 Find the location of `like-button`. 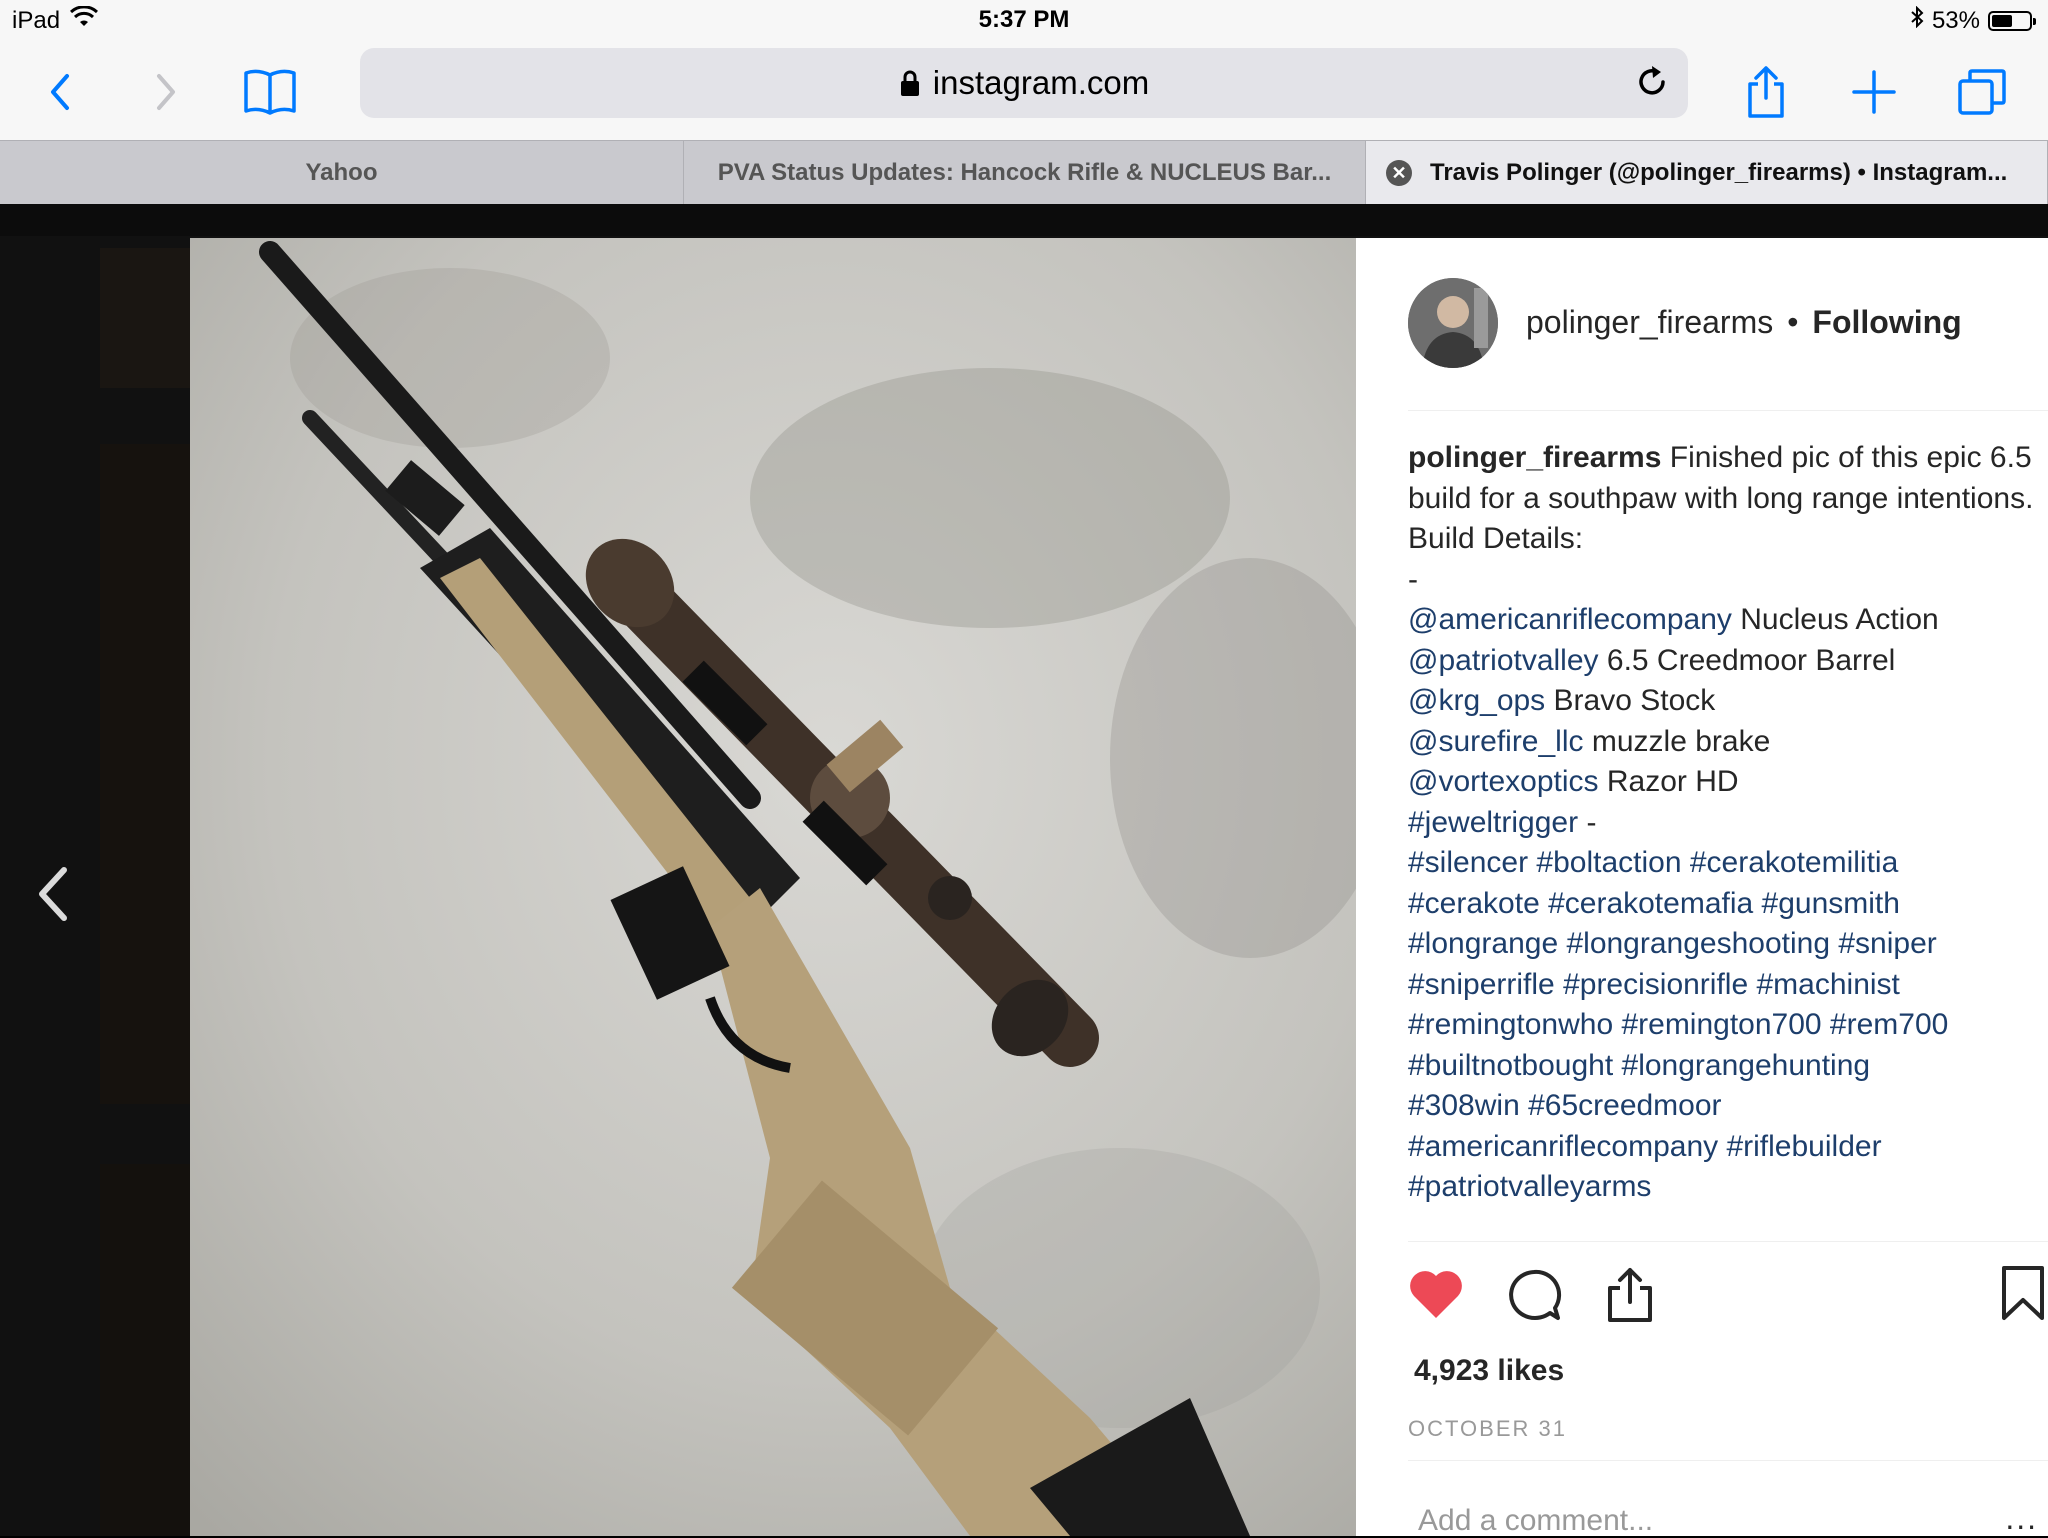

like-button is located at coordinates (1436, 1296).